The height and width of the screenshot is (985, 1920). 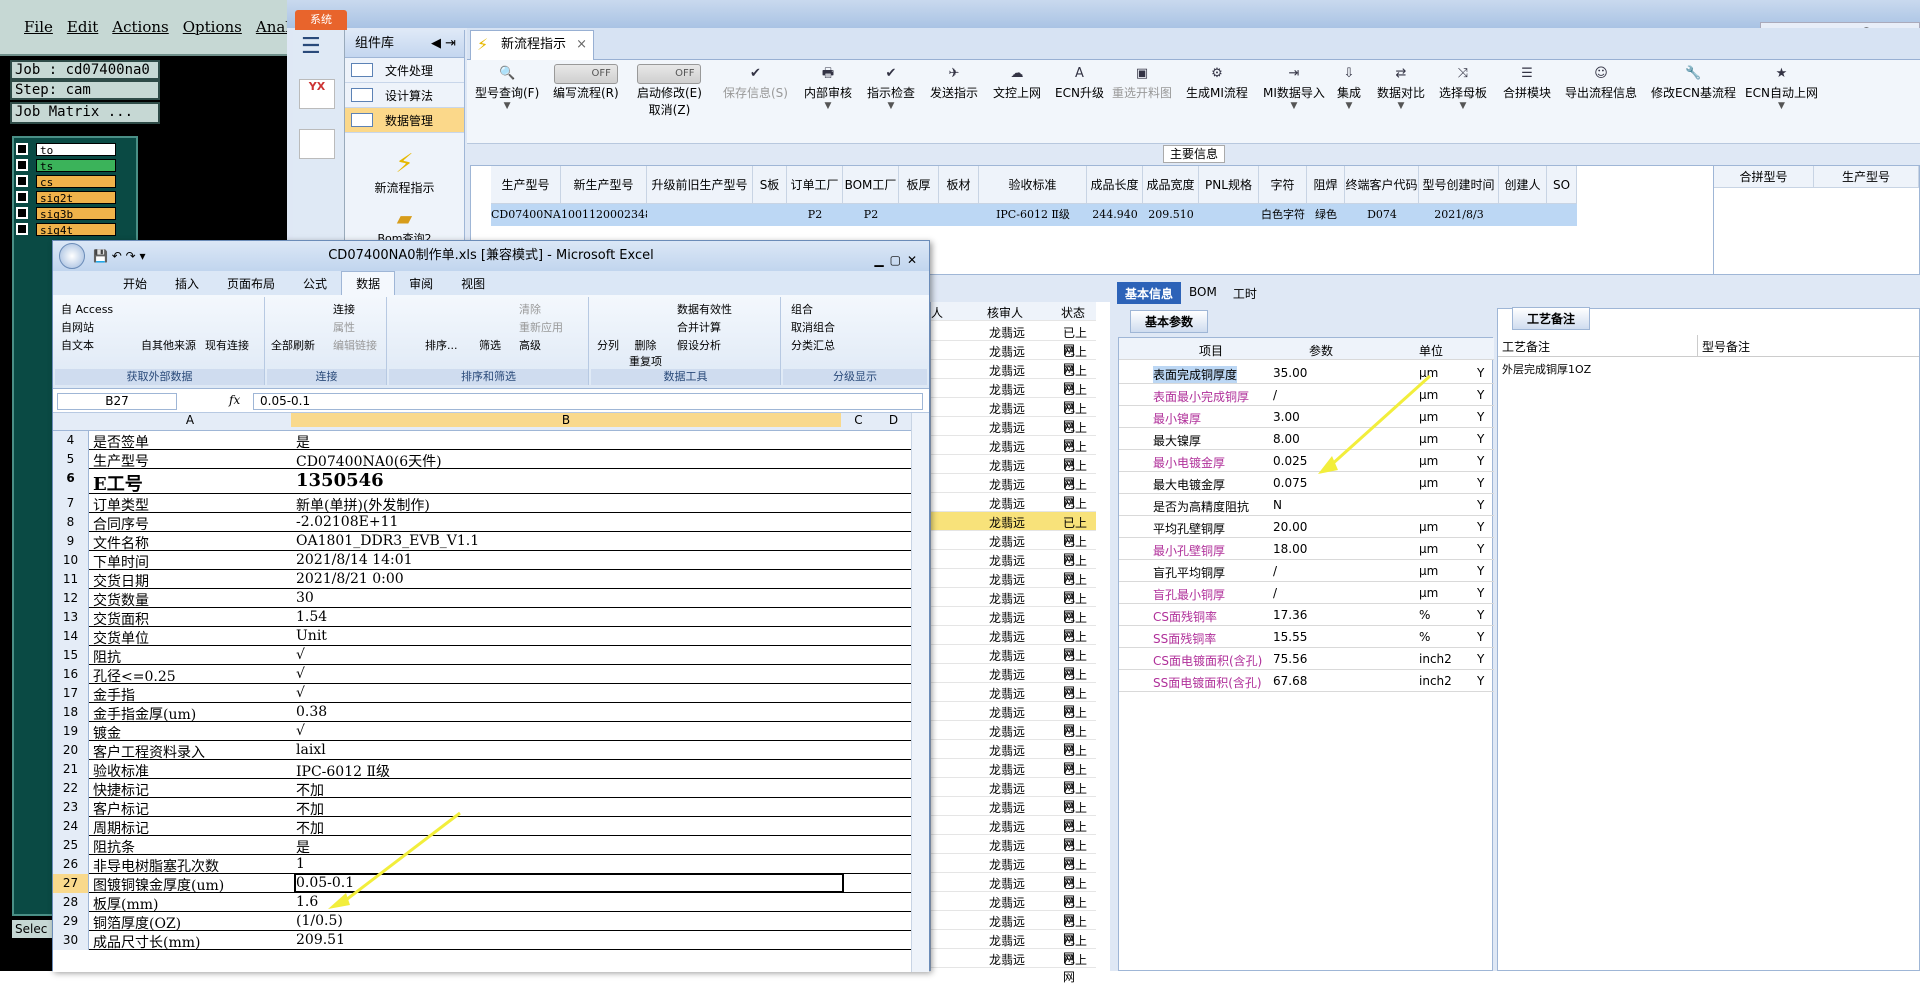 I want to click on basic-param-row: 盲孔最小铜厚 / μm Y, so click(x=1306, y=593).